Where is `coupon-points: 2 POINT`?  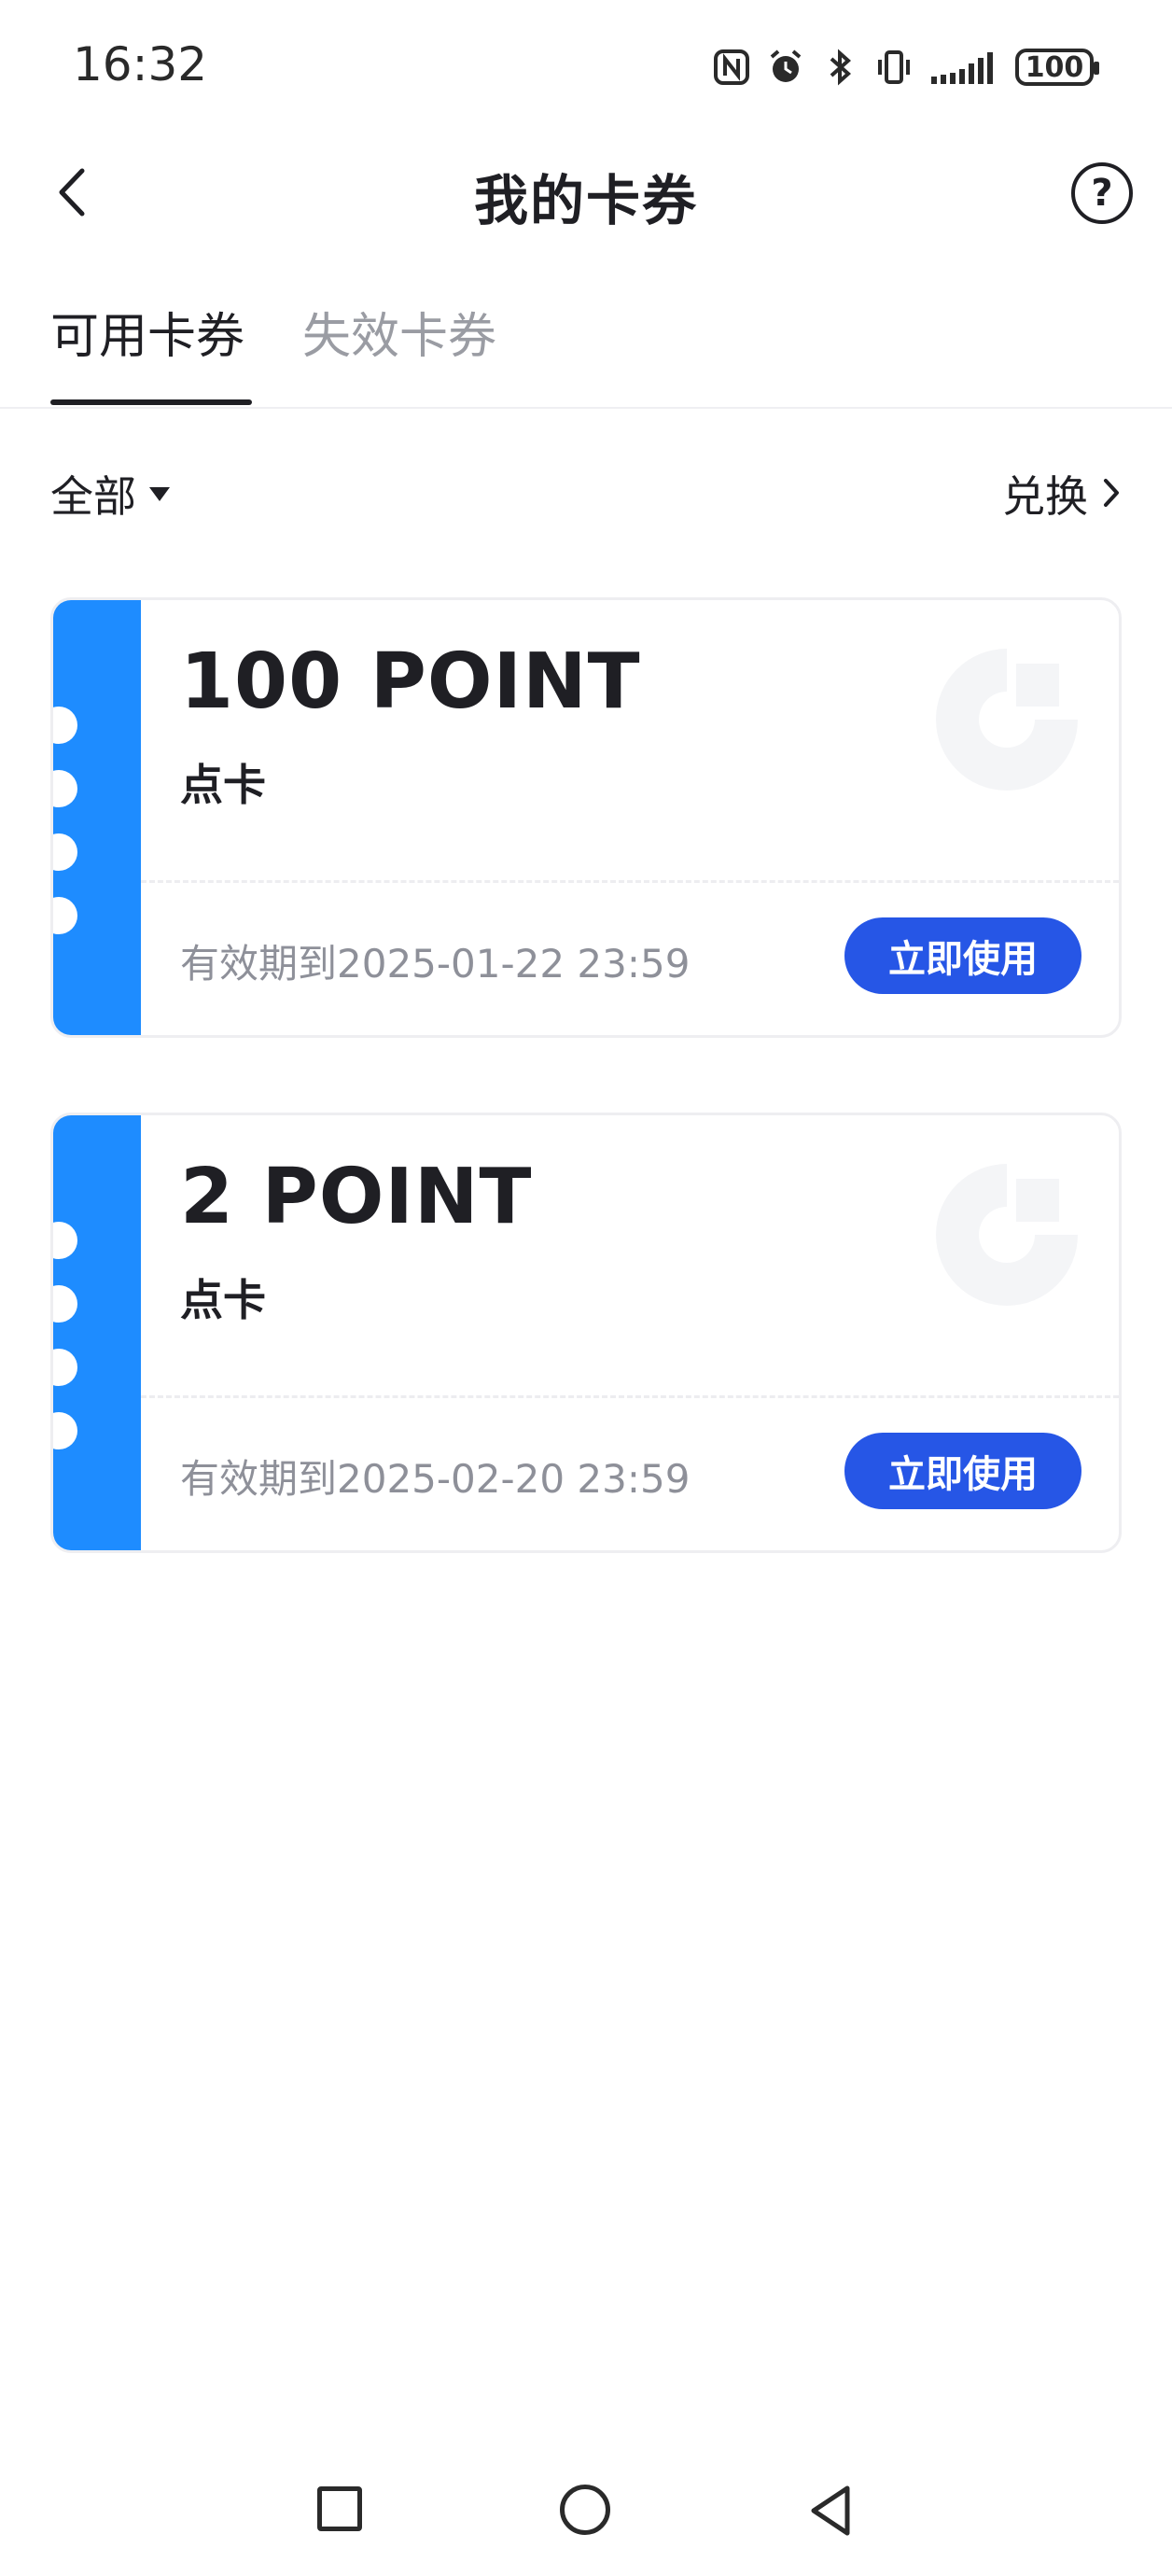 coupon-points: 2 POINT is located at coordinates (356, 1197).